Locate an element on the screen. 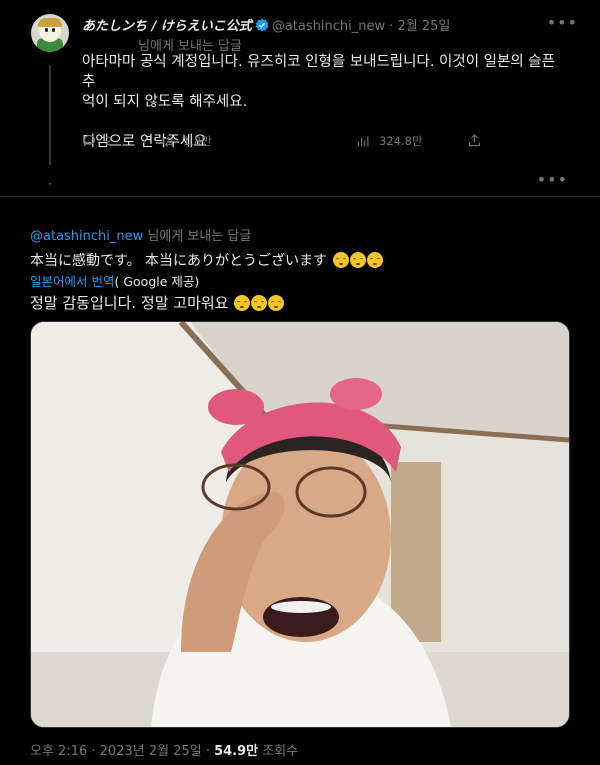  reply-button: 2 is located at coordinates (97, 140).